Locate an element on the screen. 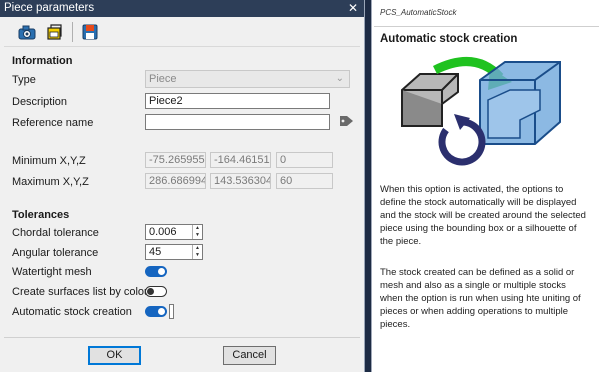  description-label: Description is located at coordinates (40, 102).